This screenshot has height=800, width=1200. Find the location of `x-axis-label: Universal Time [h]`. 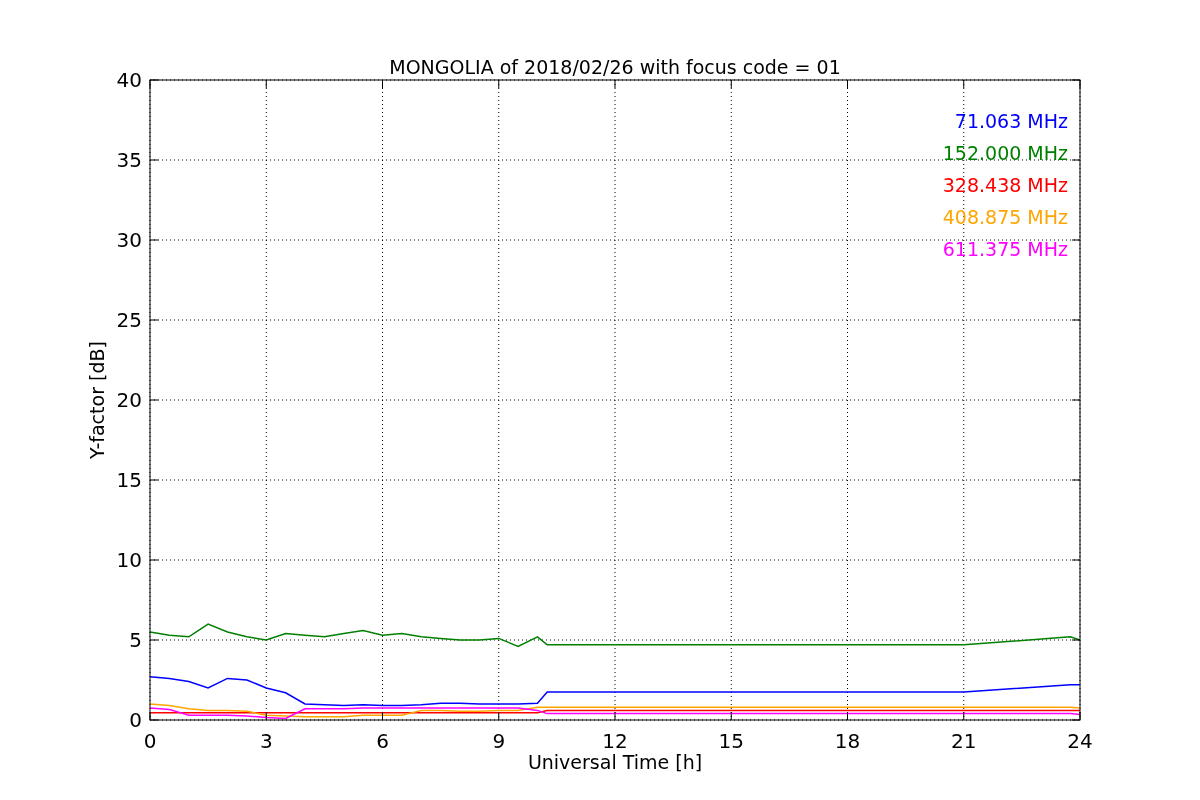

x-axis-label: Universal Time [h] is located at coordinates (615, 762).